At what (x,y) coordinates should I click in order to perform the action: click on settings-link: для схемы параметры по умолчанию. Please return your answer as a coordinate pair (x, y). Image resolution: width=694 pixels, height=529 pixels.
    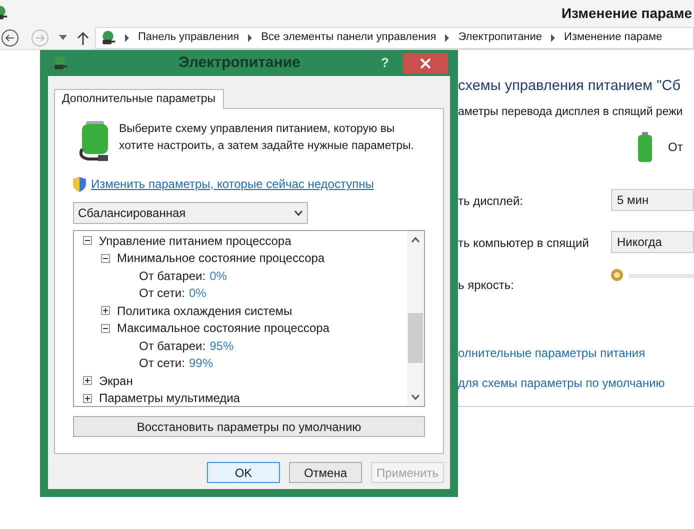
    Looking at the image, I should click on (576, 383).